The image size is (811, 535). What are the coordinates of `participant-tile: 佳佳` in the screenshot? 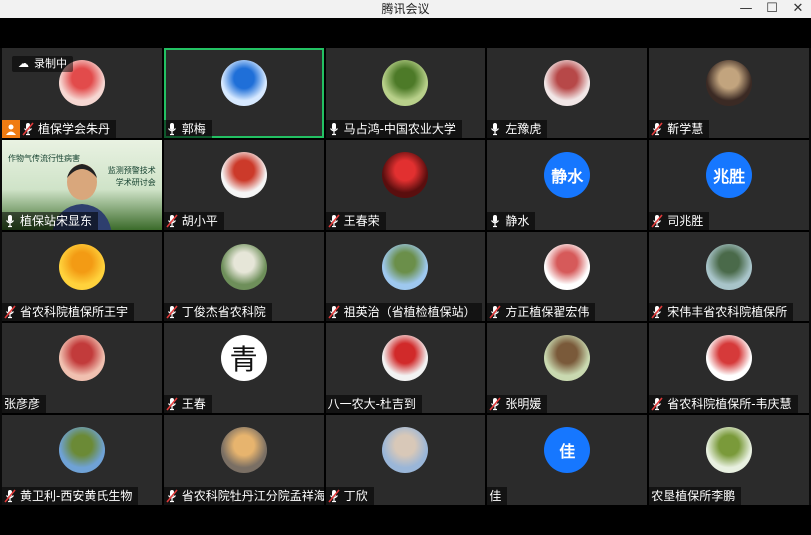 It's located at (567, 460).